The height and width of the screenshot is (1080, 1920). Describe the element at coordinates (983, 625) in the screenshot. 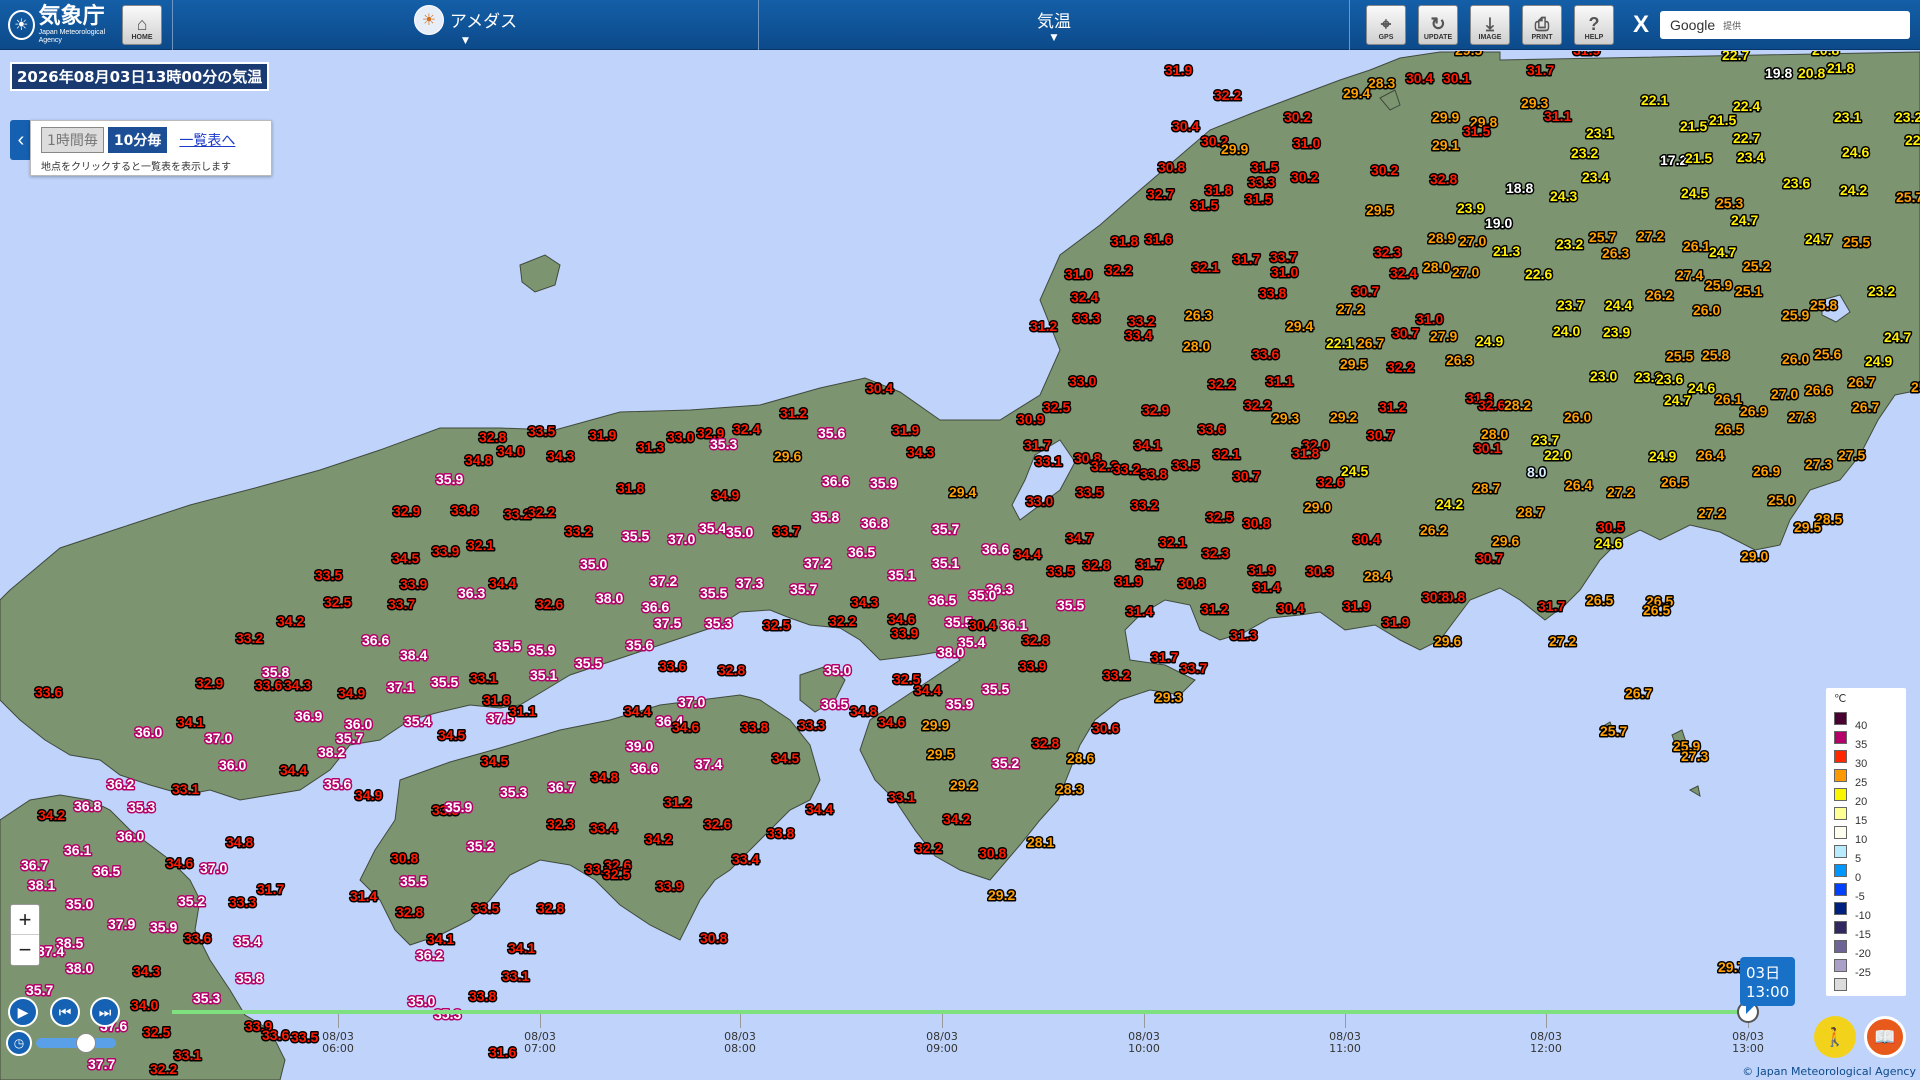

I see `station-temperature: 30.4` at that location.